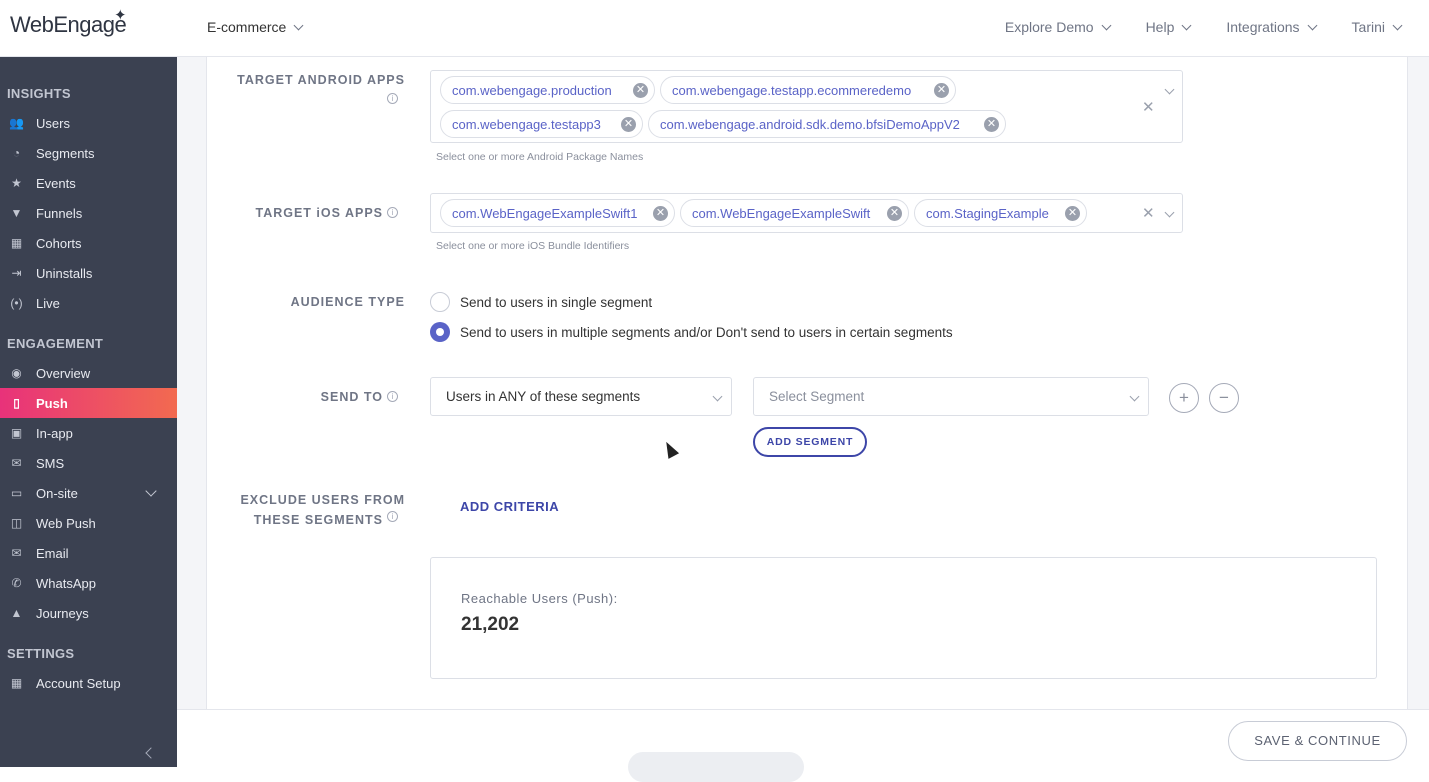  What do you see at coordinates (1377, 27) in the screenshot?
I see `nav-user-menu: Tarini` at bounding box center [1377, 27].